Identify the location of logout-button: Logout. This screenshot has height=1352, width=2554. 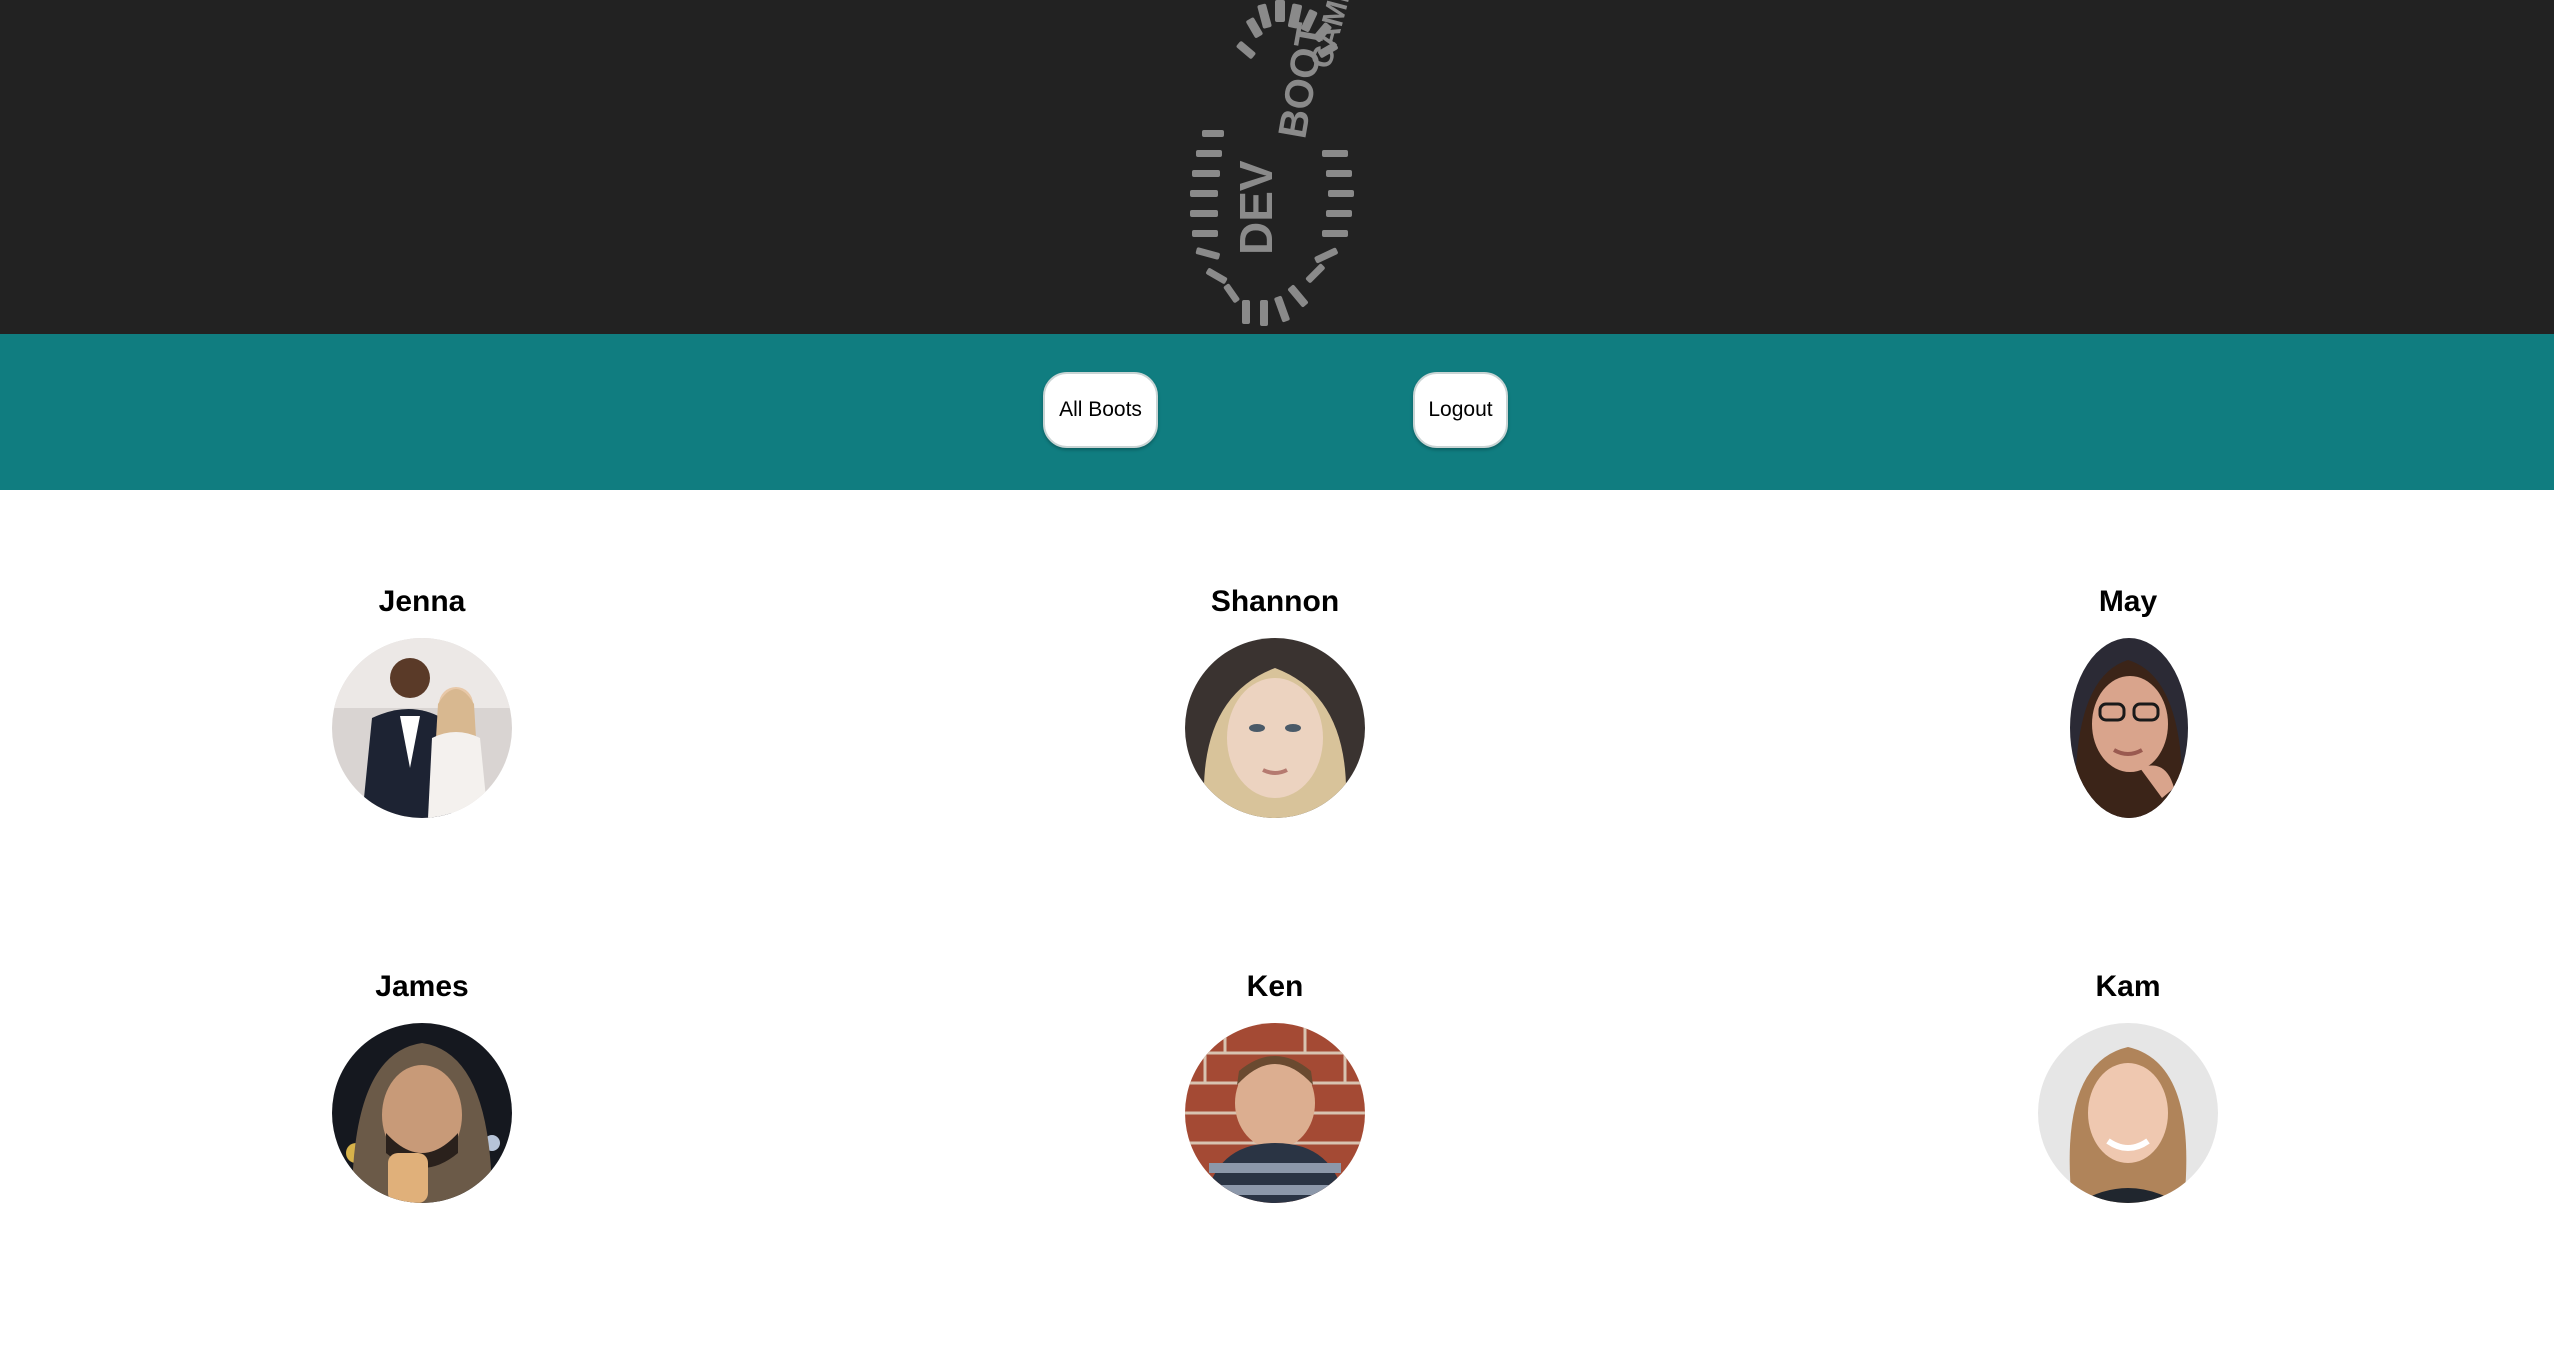
(1460, 410).